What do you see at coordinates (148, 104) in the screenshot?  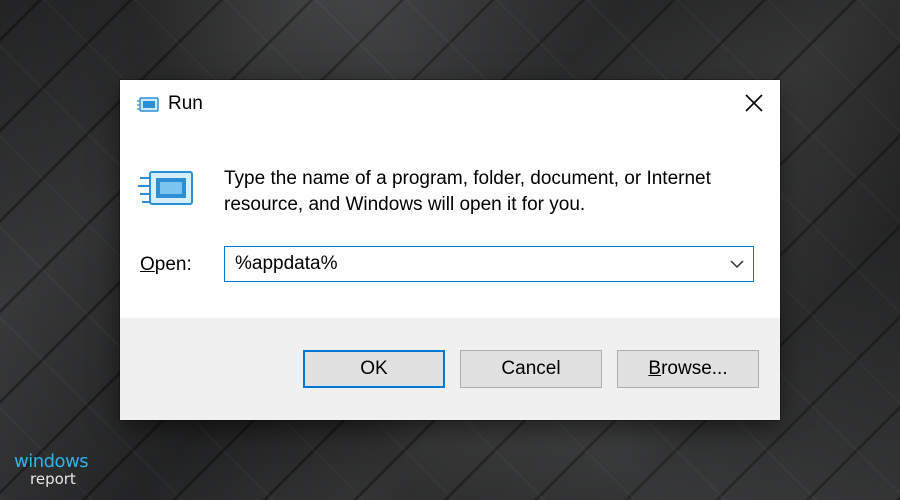 I see `run-app-icon` at bounding box center [148, 104].